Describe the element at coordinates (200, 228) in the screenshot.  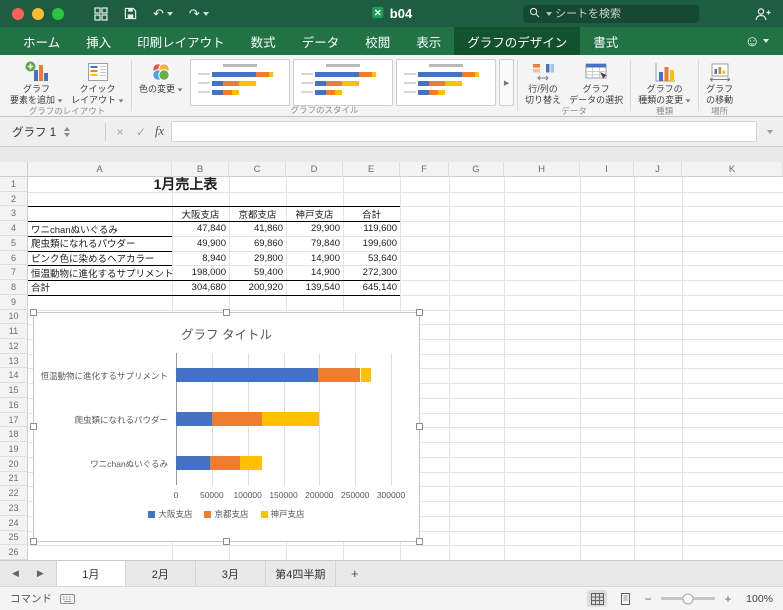
I see `cell-value-r1c1: 47,840` at that location.